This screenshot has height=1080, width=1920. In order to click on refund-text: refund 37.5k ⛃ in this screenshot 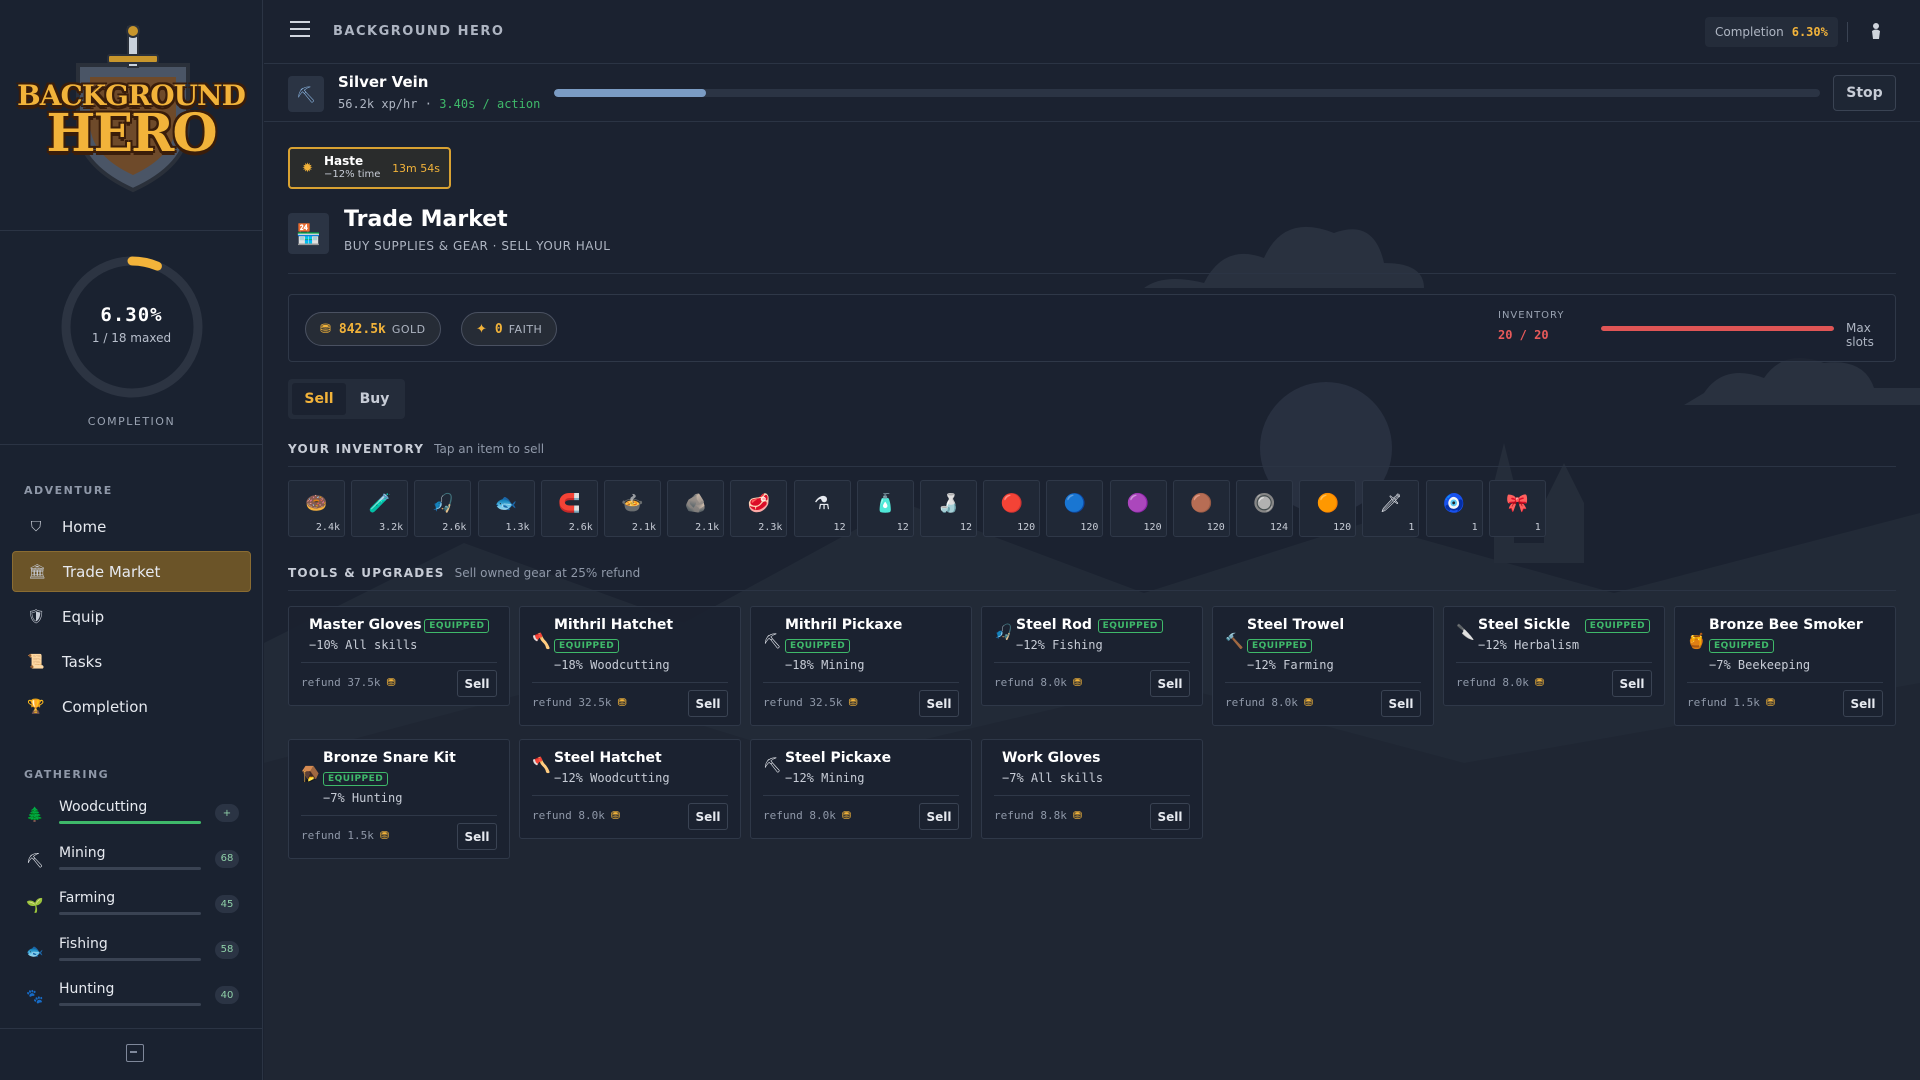, I will do `click(348, 682)`.